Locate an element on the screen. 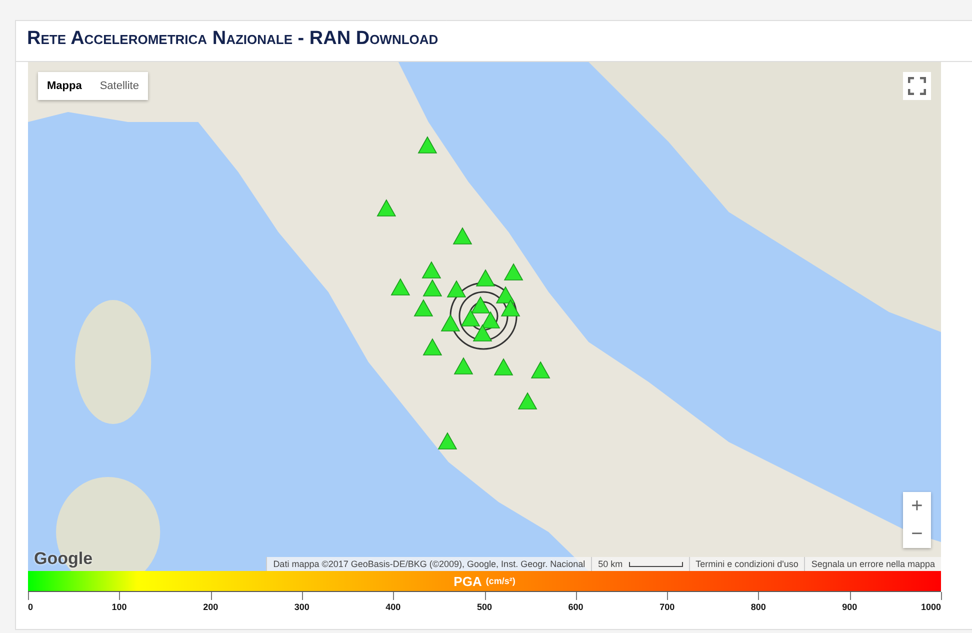 Image resolution: width=972 pixels, height=633 pixels. scale-label: 200 is located at coordinates (210, 607).